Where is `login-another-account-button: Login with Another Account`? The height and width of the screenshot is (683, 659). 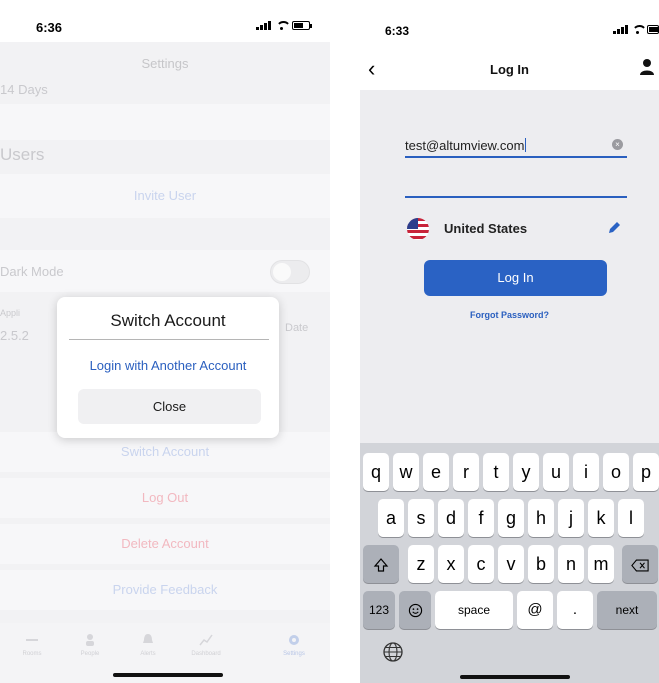 login-another-account-button: Login with Another Account is located at coordinates (168, 365).